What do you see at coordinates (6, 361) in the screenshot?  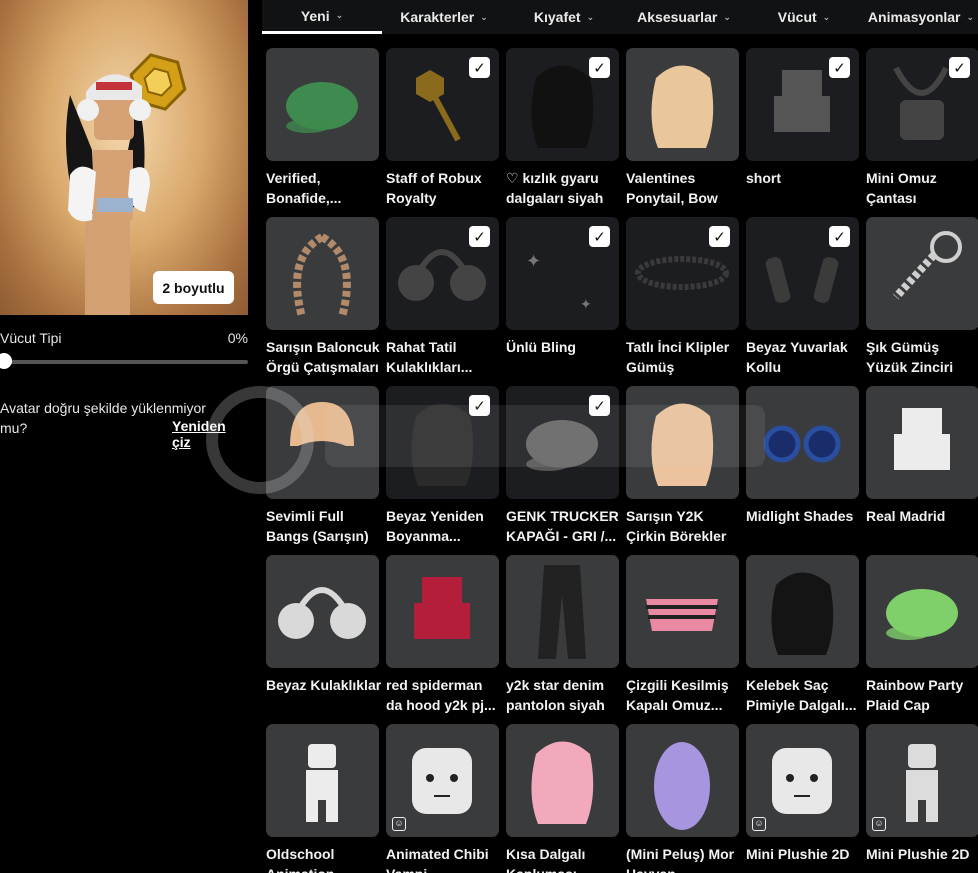 I see `body-type-slider-thumb` at bounding box center [6, 361].